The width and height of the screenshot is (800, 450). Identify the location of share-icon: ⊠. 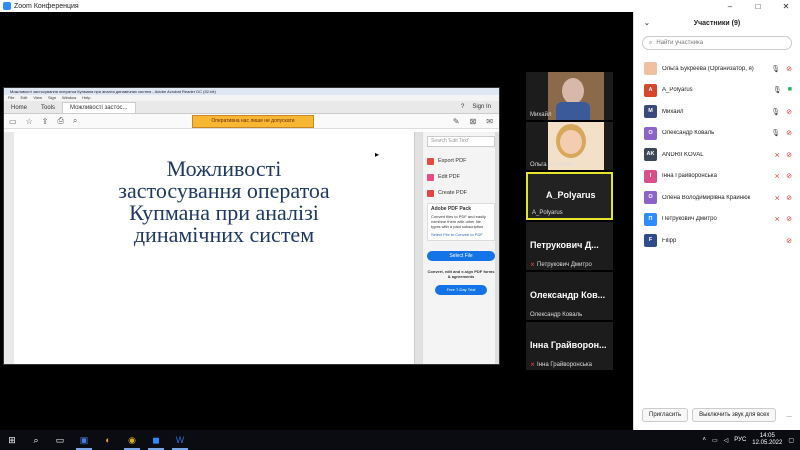
(473, 121).